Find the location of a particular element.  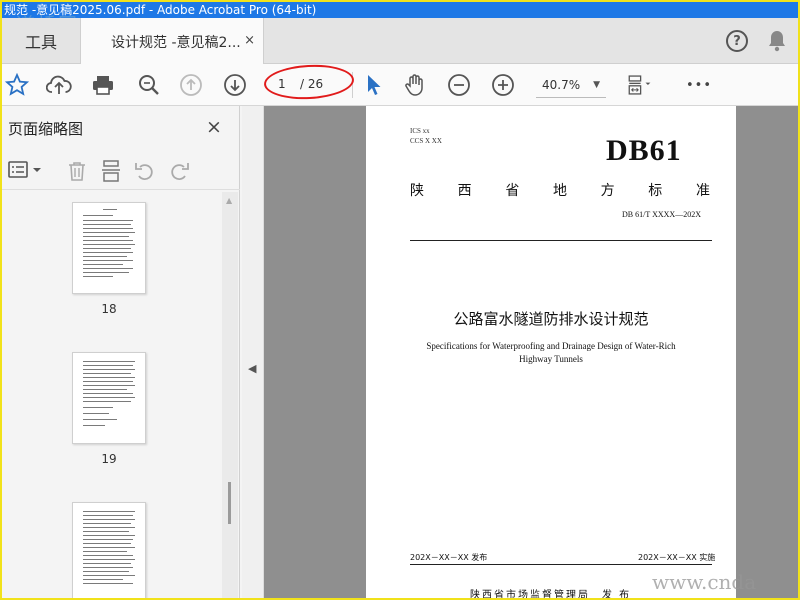

standard-type: 陕 西 省 地 方 标 准 is located at coordinates (560, 190).